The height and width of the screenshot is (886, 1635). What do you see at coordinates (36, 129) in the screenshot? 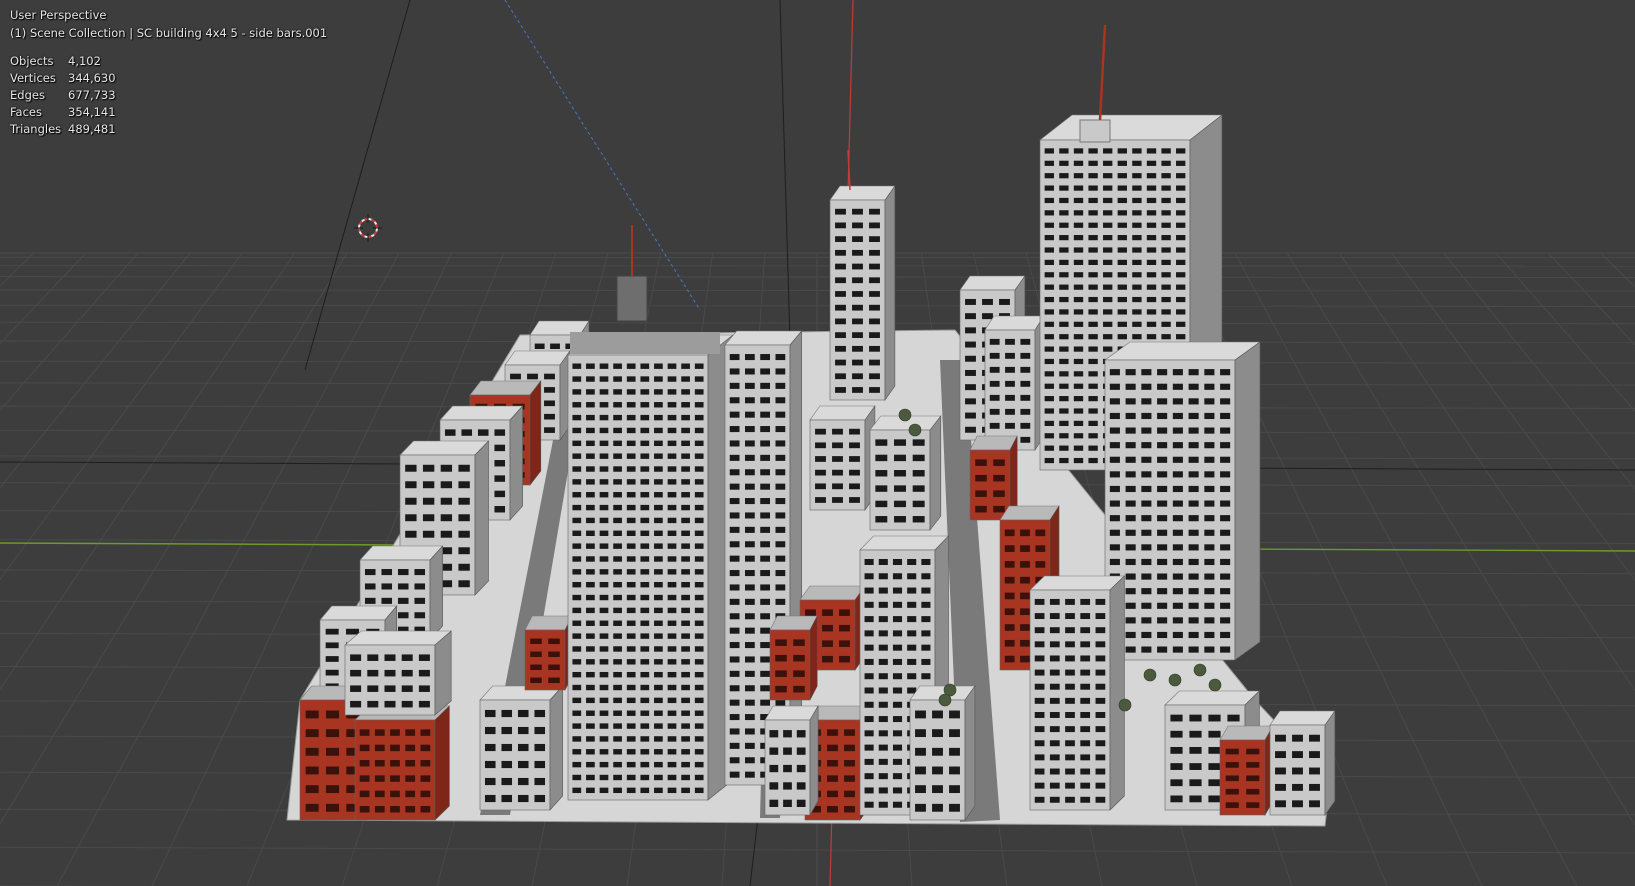
I see `stat-label: Triangles` at bounding box center [36, 129].